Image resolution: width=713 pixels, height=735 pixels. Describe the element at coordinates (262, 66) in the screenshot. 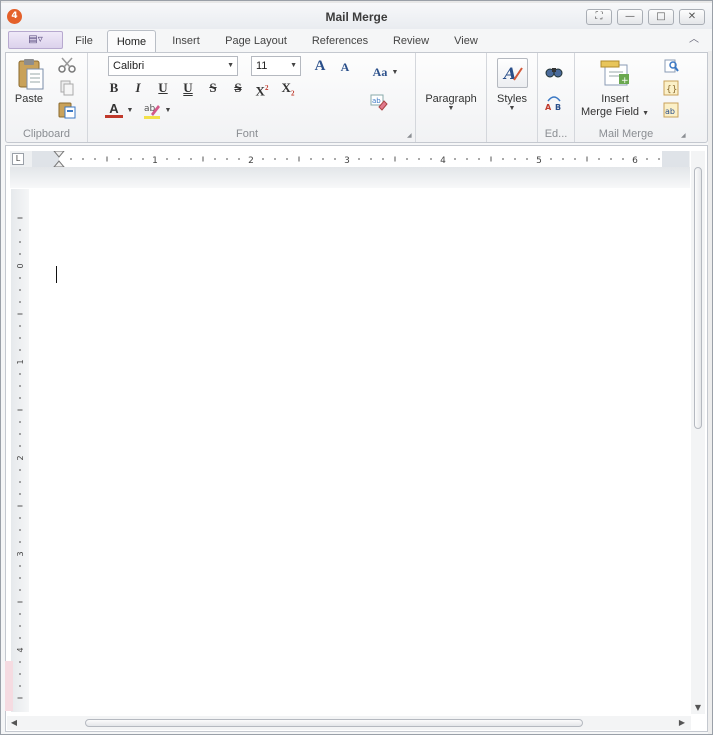

I see `font-size-value: 11` at that location.